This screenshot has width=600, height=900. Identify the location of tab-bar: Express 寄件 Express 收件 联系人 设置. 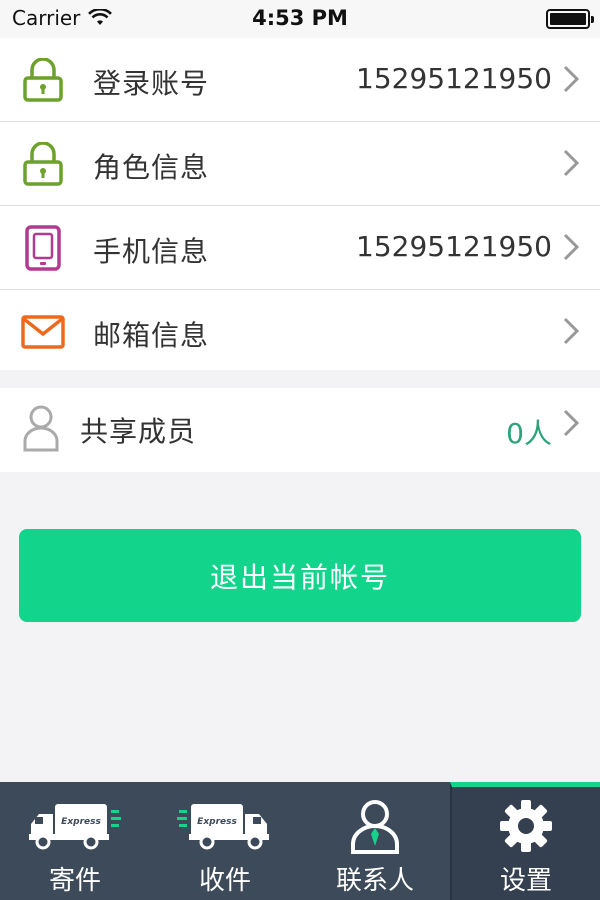
(300, 841).